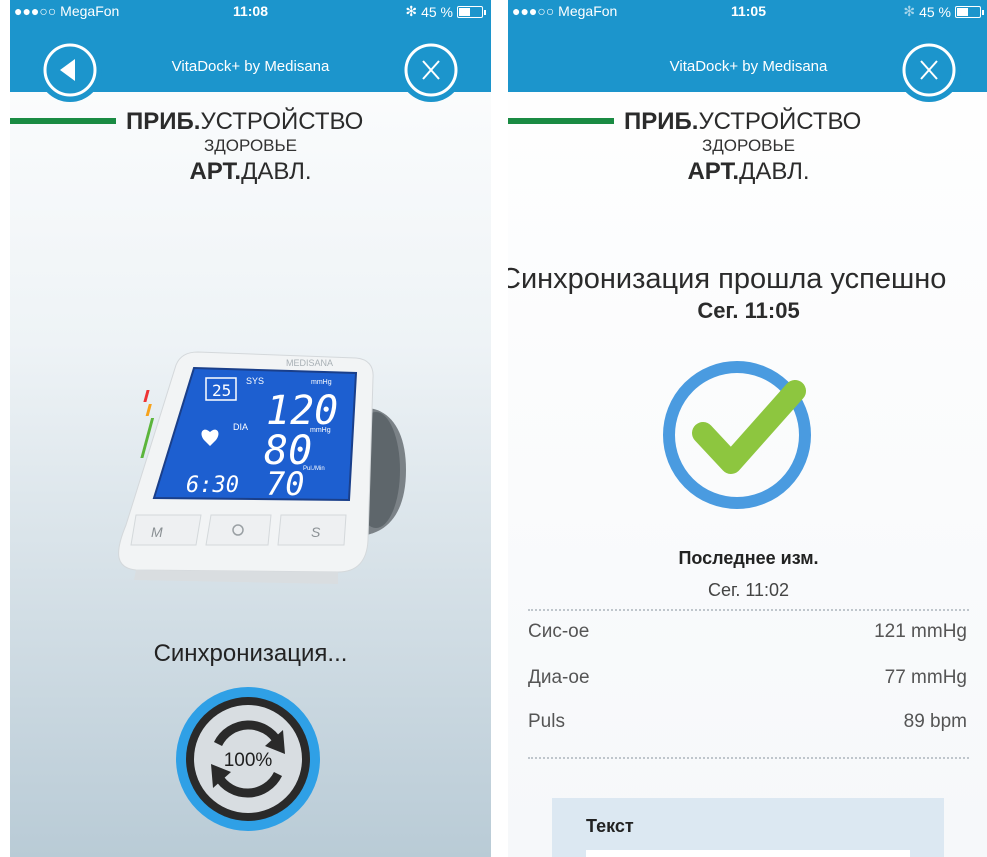 The image size is (987, 857). I want to click on measurement-row-pulse: Puls 89 bpm, so click(747, 724).